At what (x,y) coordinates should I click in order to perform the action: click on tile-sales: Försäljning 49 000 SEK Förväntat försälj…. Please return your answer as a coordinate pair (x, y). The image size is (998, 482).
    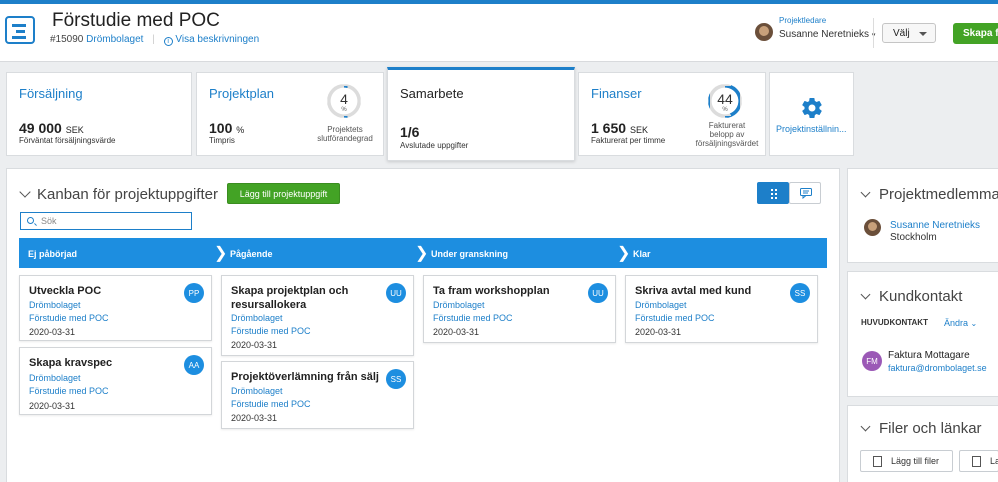
    Looking at the image, I should click on (99, 114).